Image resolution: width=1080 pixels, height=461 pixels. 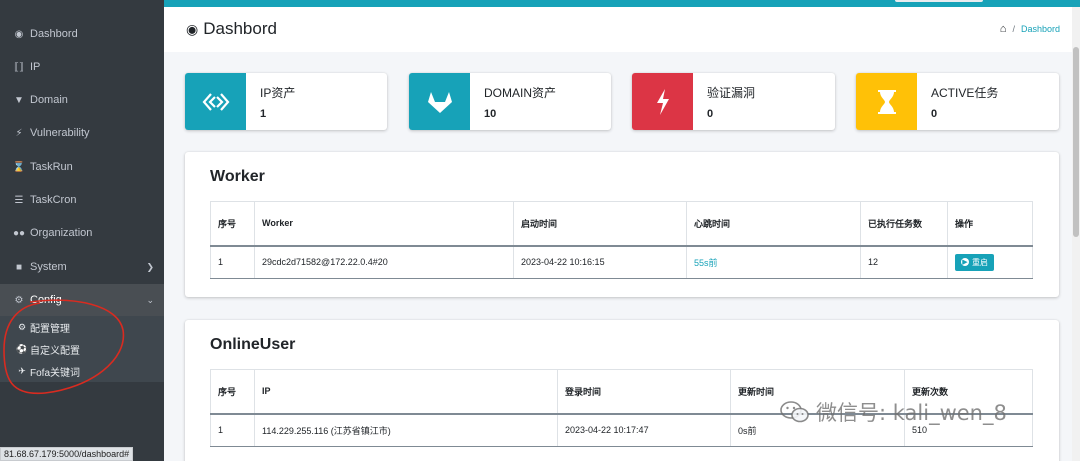 I want to click on hourglass-icon: ⌛, so click(x=19, y=167).